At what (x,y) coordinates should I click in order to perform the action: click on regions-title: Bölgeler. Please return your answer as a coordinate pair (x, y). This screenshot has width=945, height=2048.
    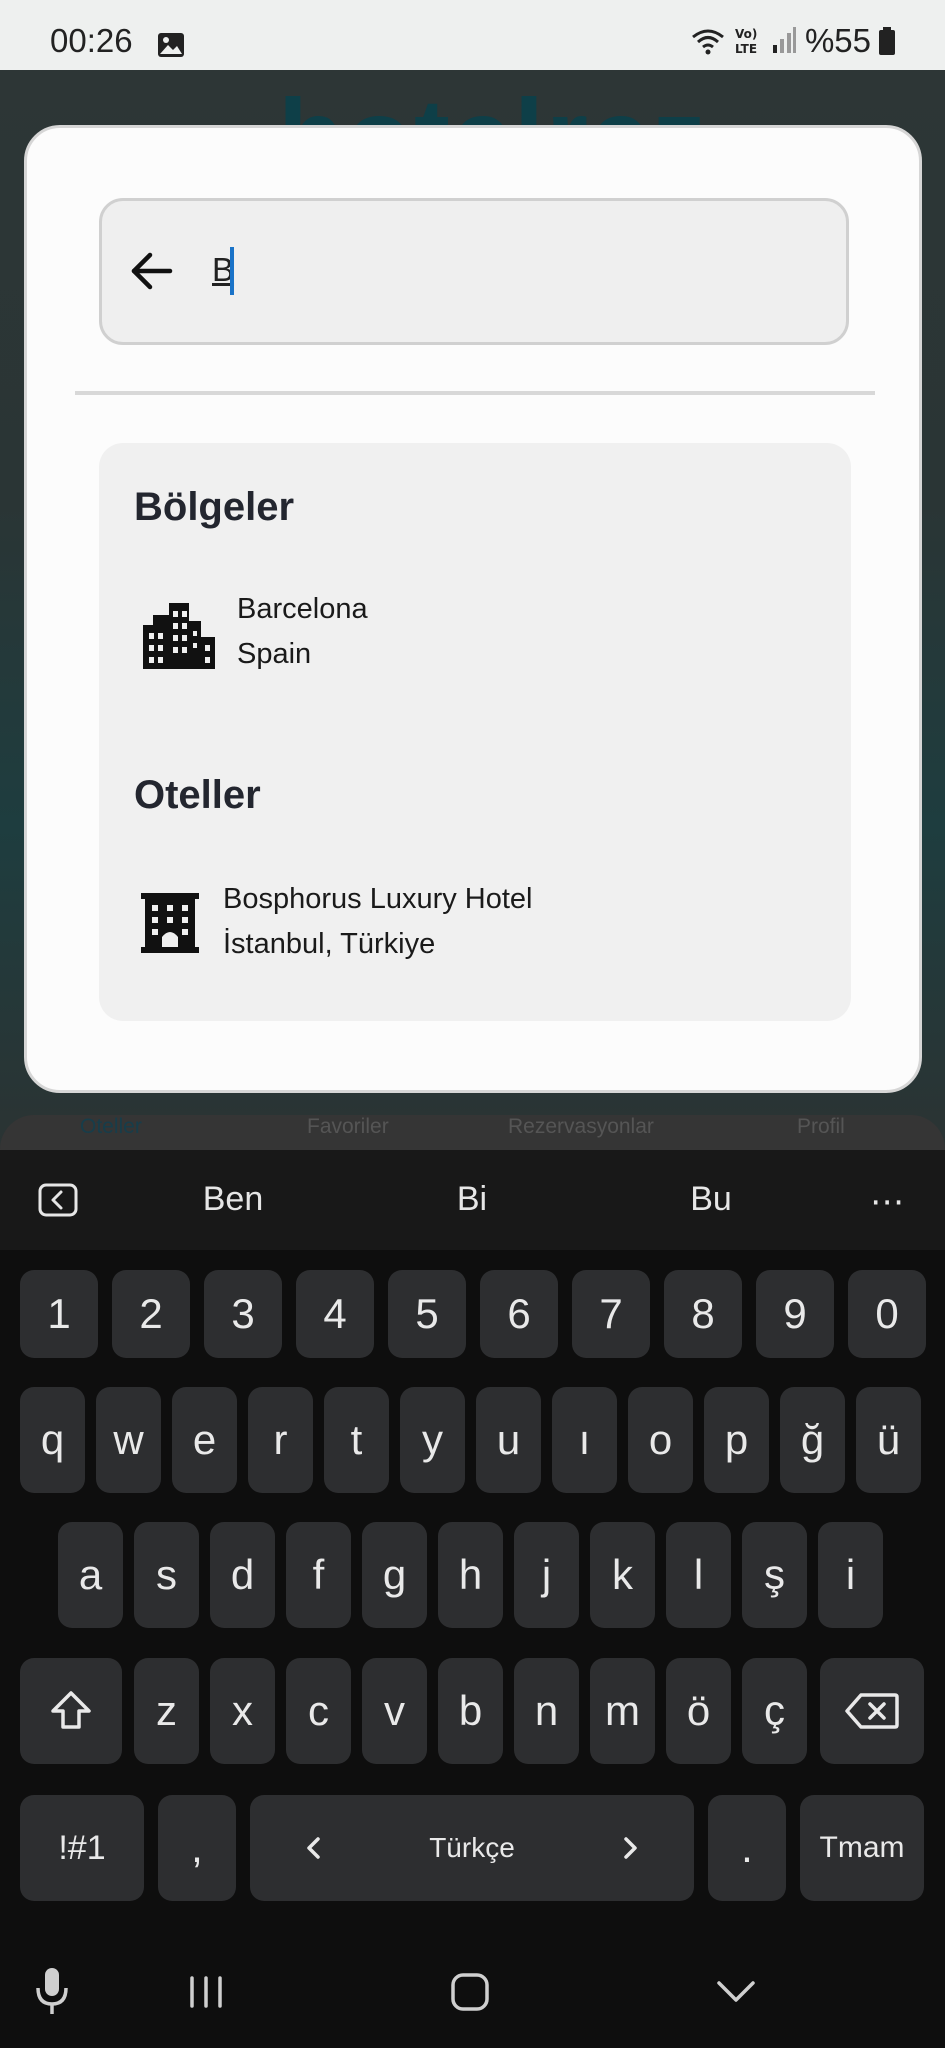
    Looking at the image, I should click on (214, 507).